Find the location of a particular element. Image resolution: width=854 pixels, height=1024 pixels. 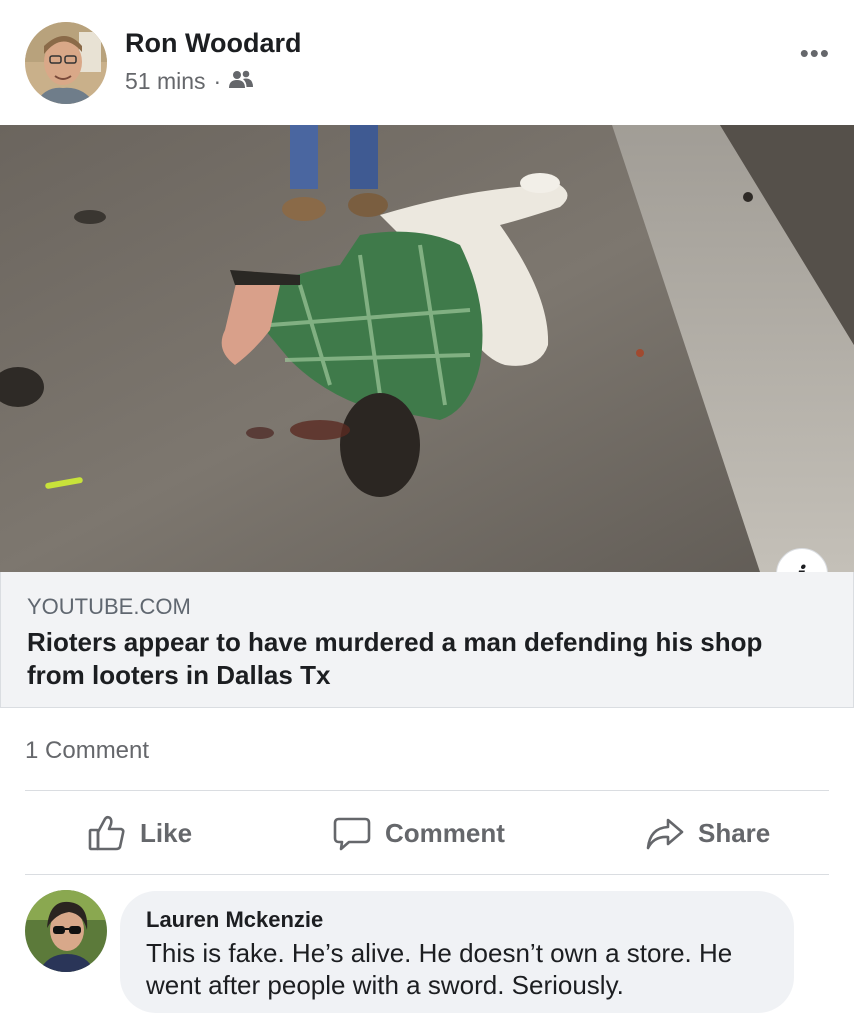

more-options-icon: ••• is located at coordinates (815, 53).